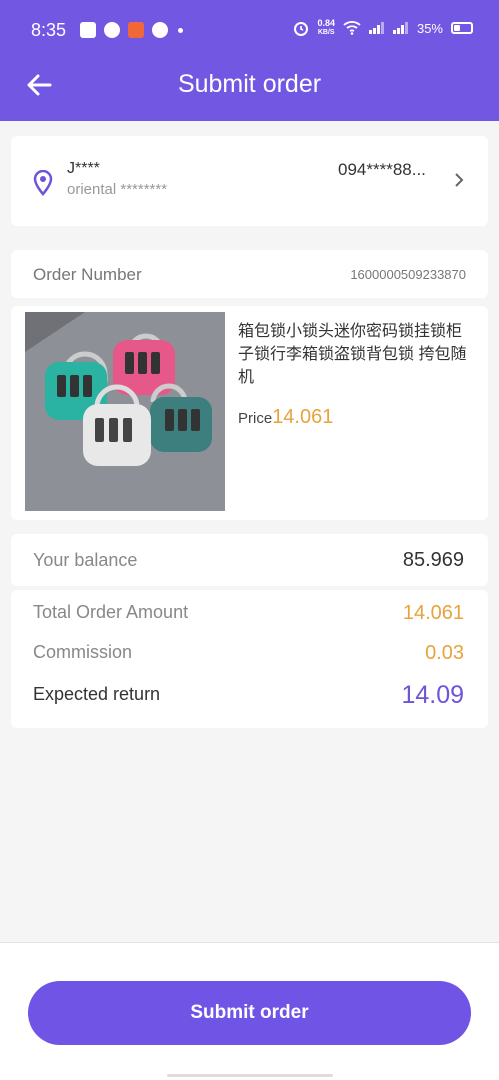  What do you see at coordinates (248, 617) in the screenshot?
I see `total-order-amount-row: Total Order Amount 14.061` at bounding box center [248, 617].